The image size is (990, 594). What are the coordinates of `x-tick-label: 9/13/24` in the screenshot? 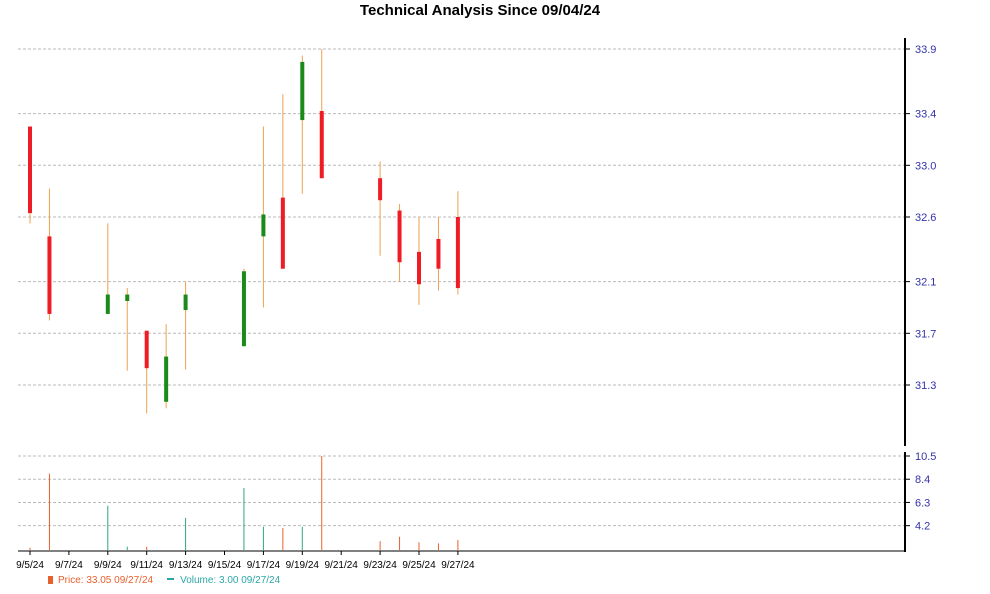 It's located at (186, 565).